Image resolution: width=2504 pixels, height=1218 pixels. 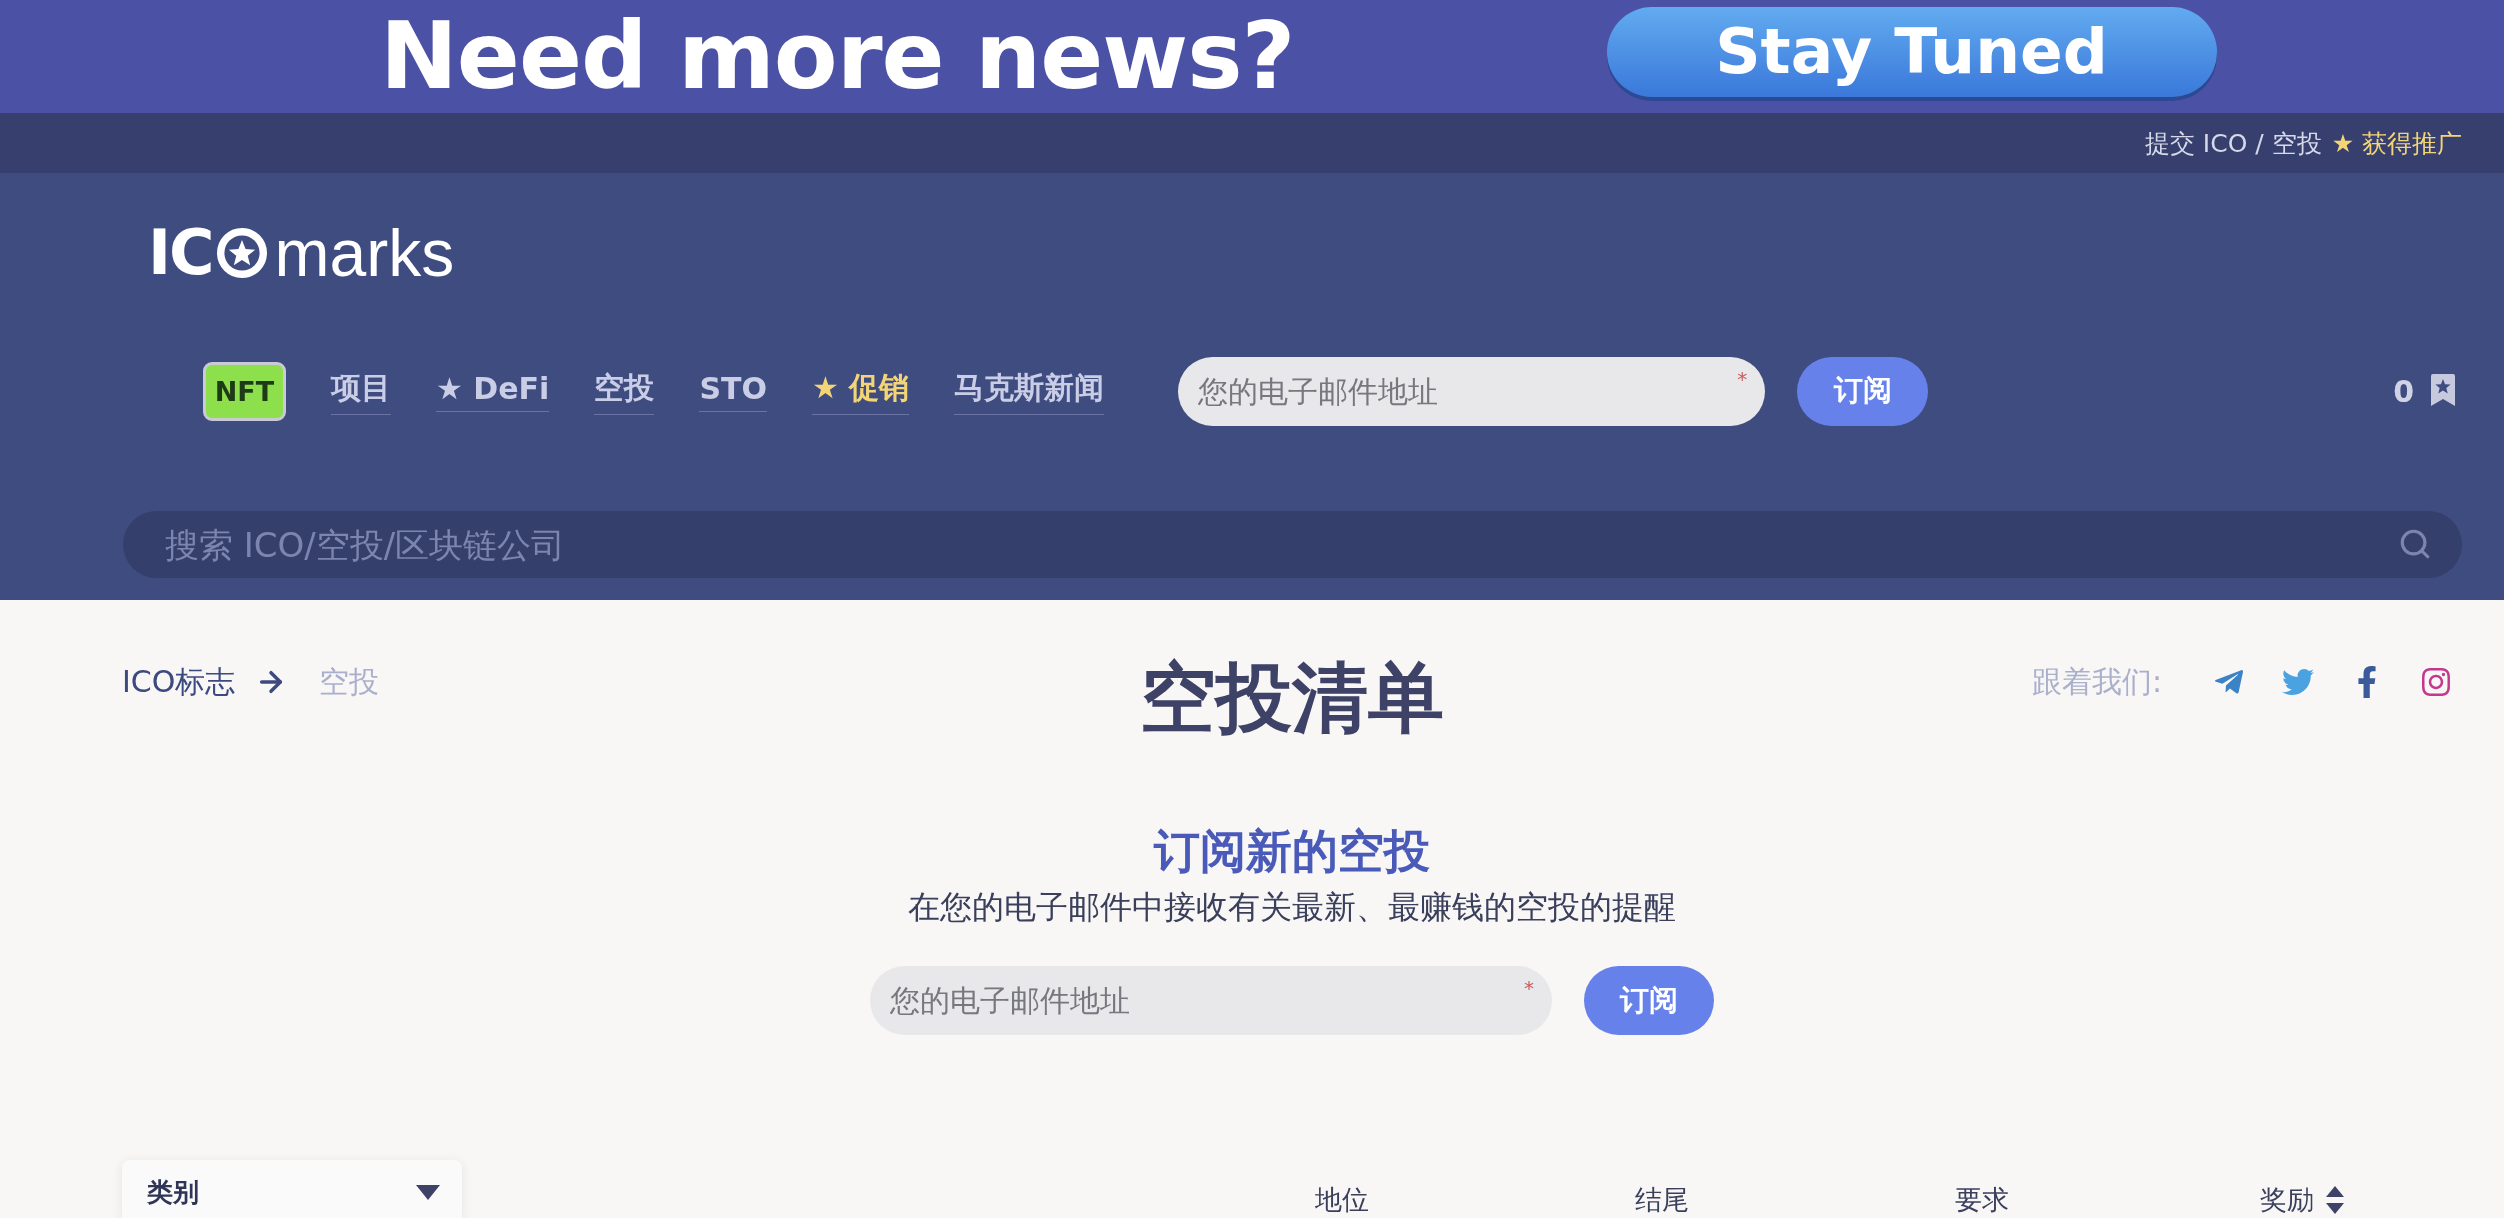 I want to click on column-header: 地位, so click(x=1342, y=1200).